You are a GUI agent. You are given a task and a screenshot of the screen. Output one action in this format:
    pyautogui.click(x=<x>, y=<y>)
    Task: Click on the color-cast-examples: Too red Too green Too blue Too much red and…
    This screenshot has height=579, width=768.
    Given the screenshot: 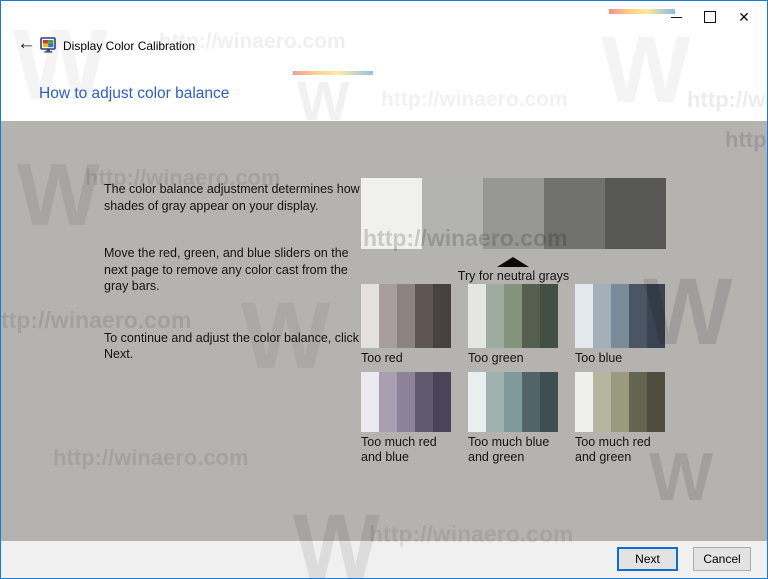 What is the action you would take?
    pyautogui.click(x=513, y=374)
    